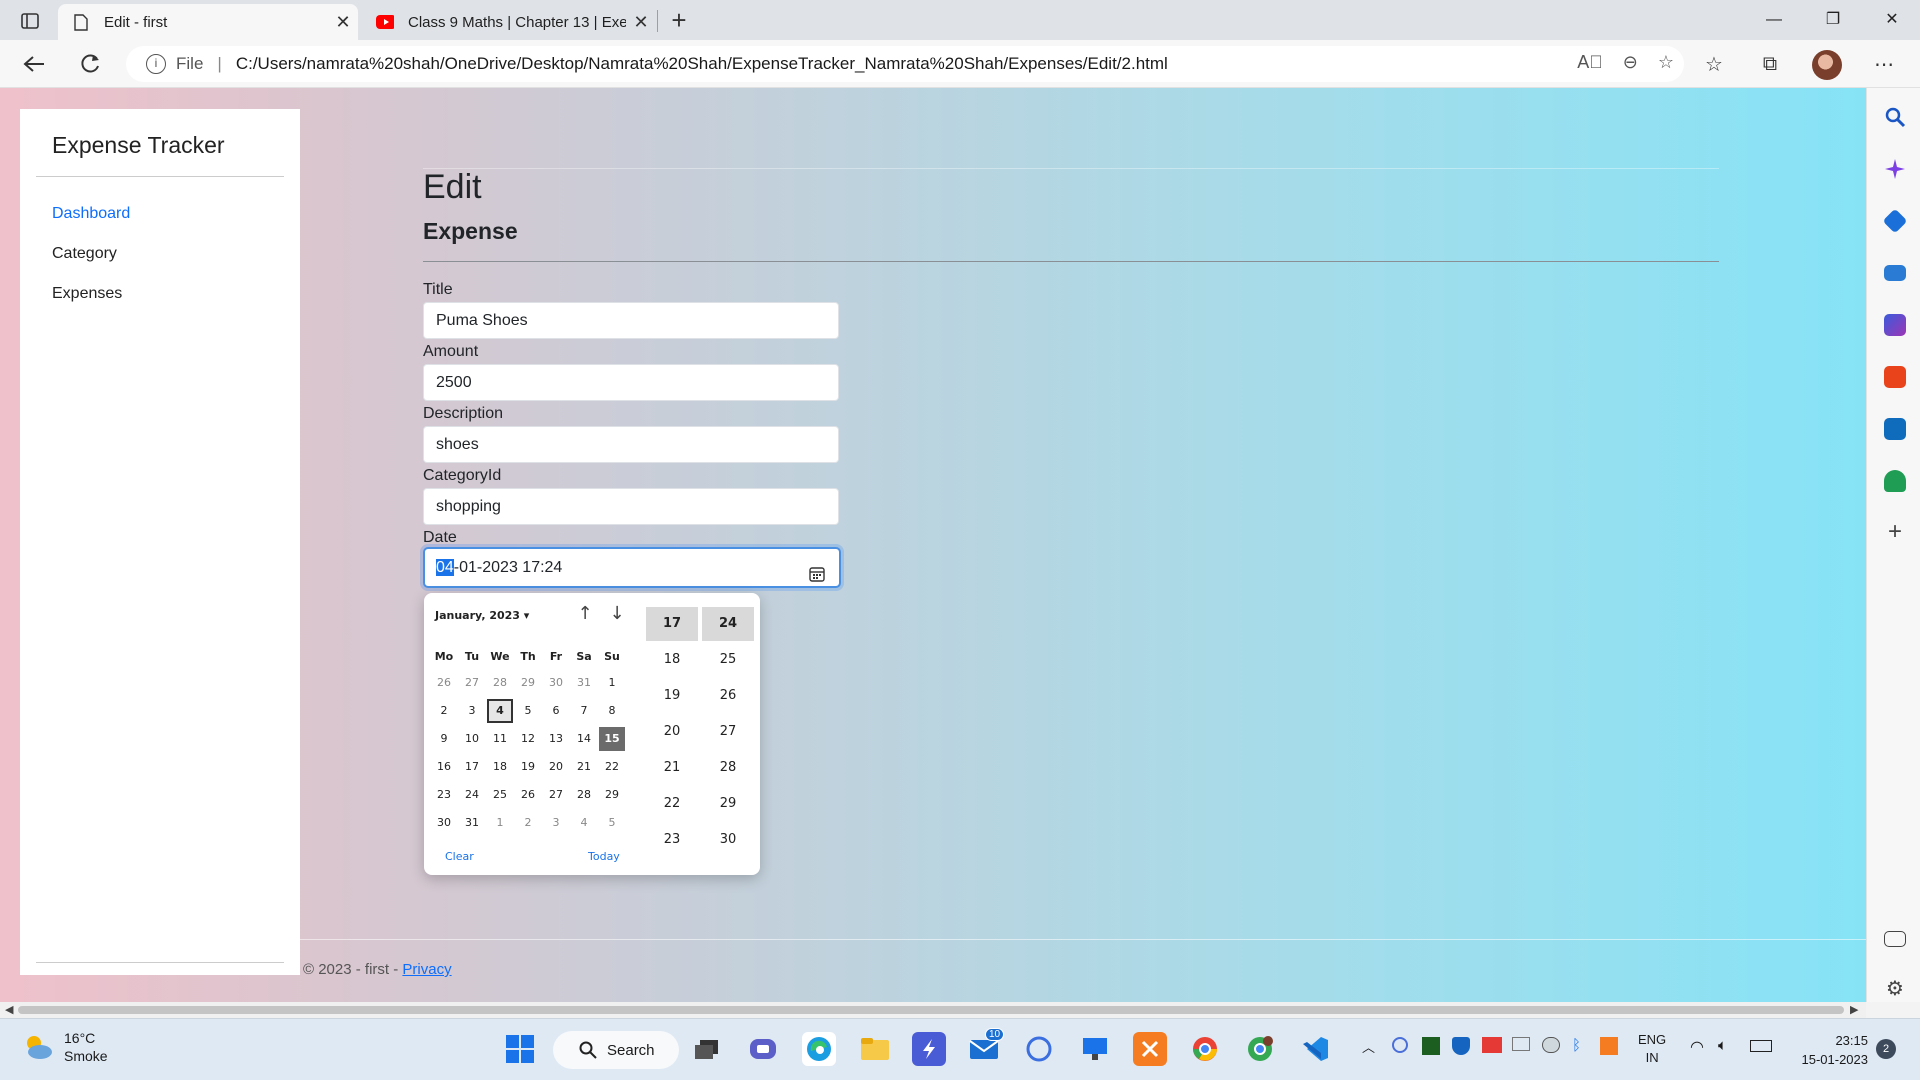 The width and height of the screenshot is (1920, 1080). Describe the element at coordinates (612, 795) in the screenshot. I see `calendar-day: 29` at that location.